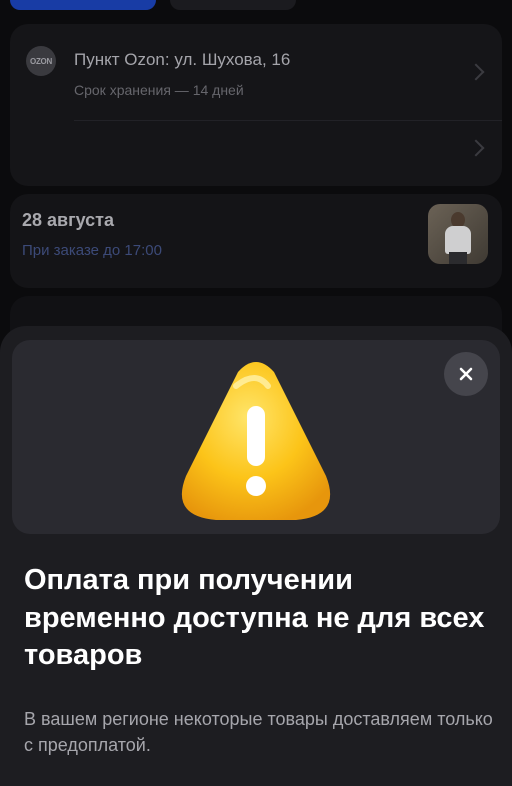  What do you see at coordinates (159, 90) in the screenshot?
I see `storage-period: Срок хранения — 14 дней` at bounding box center [159, 90].